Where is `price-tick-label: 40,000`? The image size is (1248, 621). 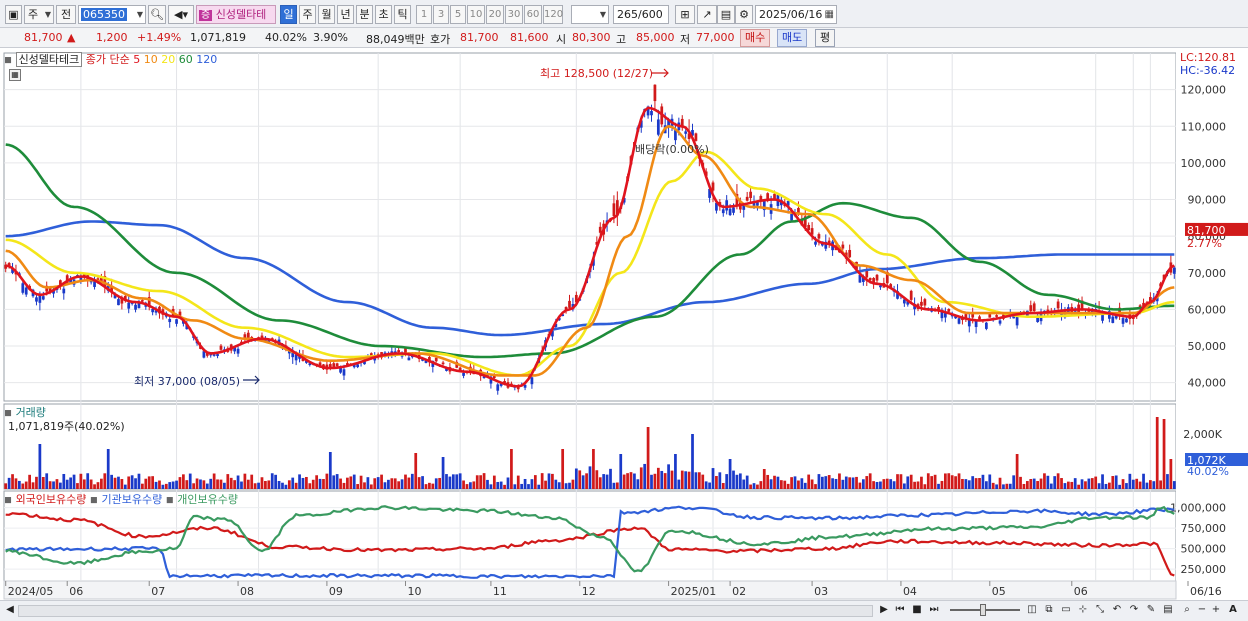 price-tick-label: 40,000 is located at coordinates (1207, 383).